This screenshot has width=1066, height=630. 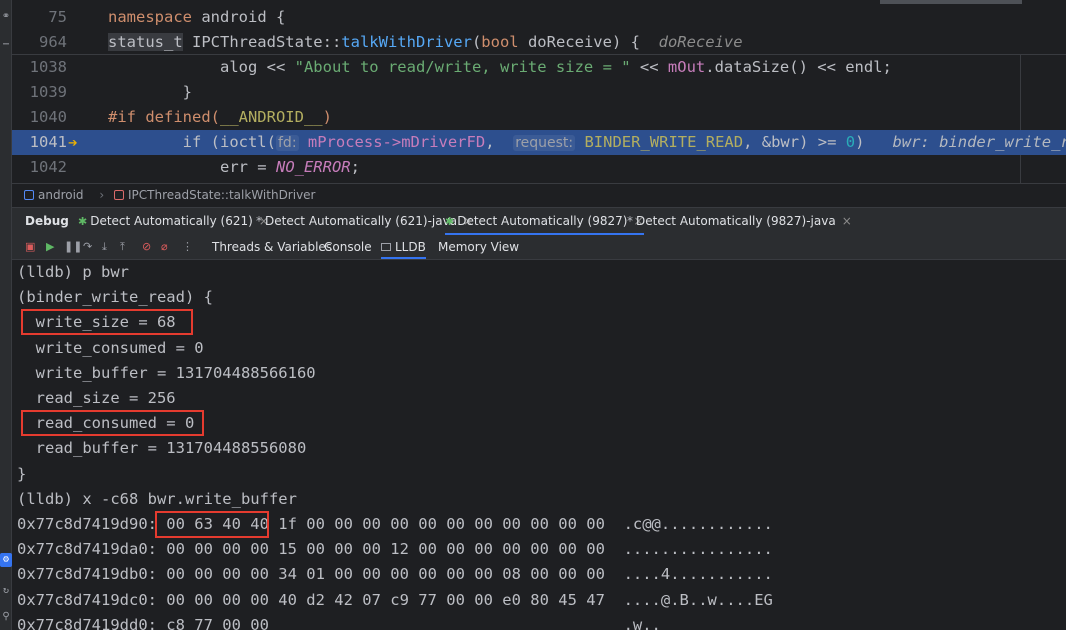 What do you see at coordinates (539, 117) in the screenshot?
I see `code-line: 1040 #if defined(__ANDROID__)` at bounding box center [539, 117].